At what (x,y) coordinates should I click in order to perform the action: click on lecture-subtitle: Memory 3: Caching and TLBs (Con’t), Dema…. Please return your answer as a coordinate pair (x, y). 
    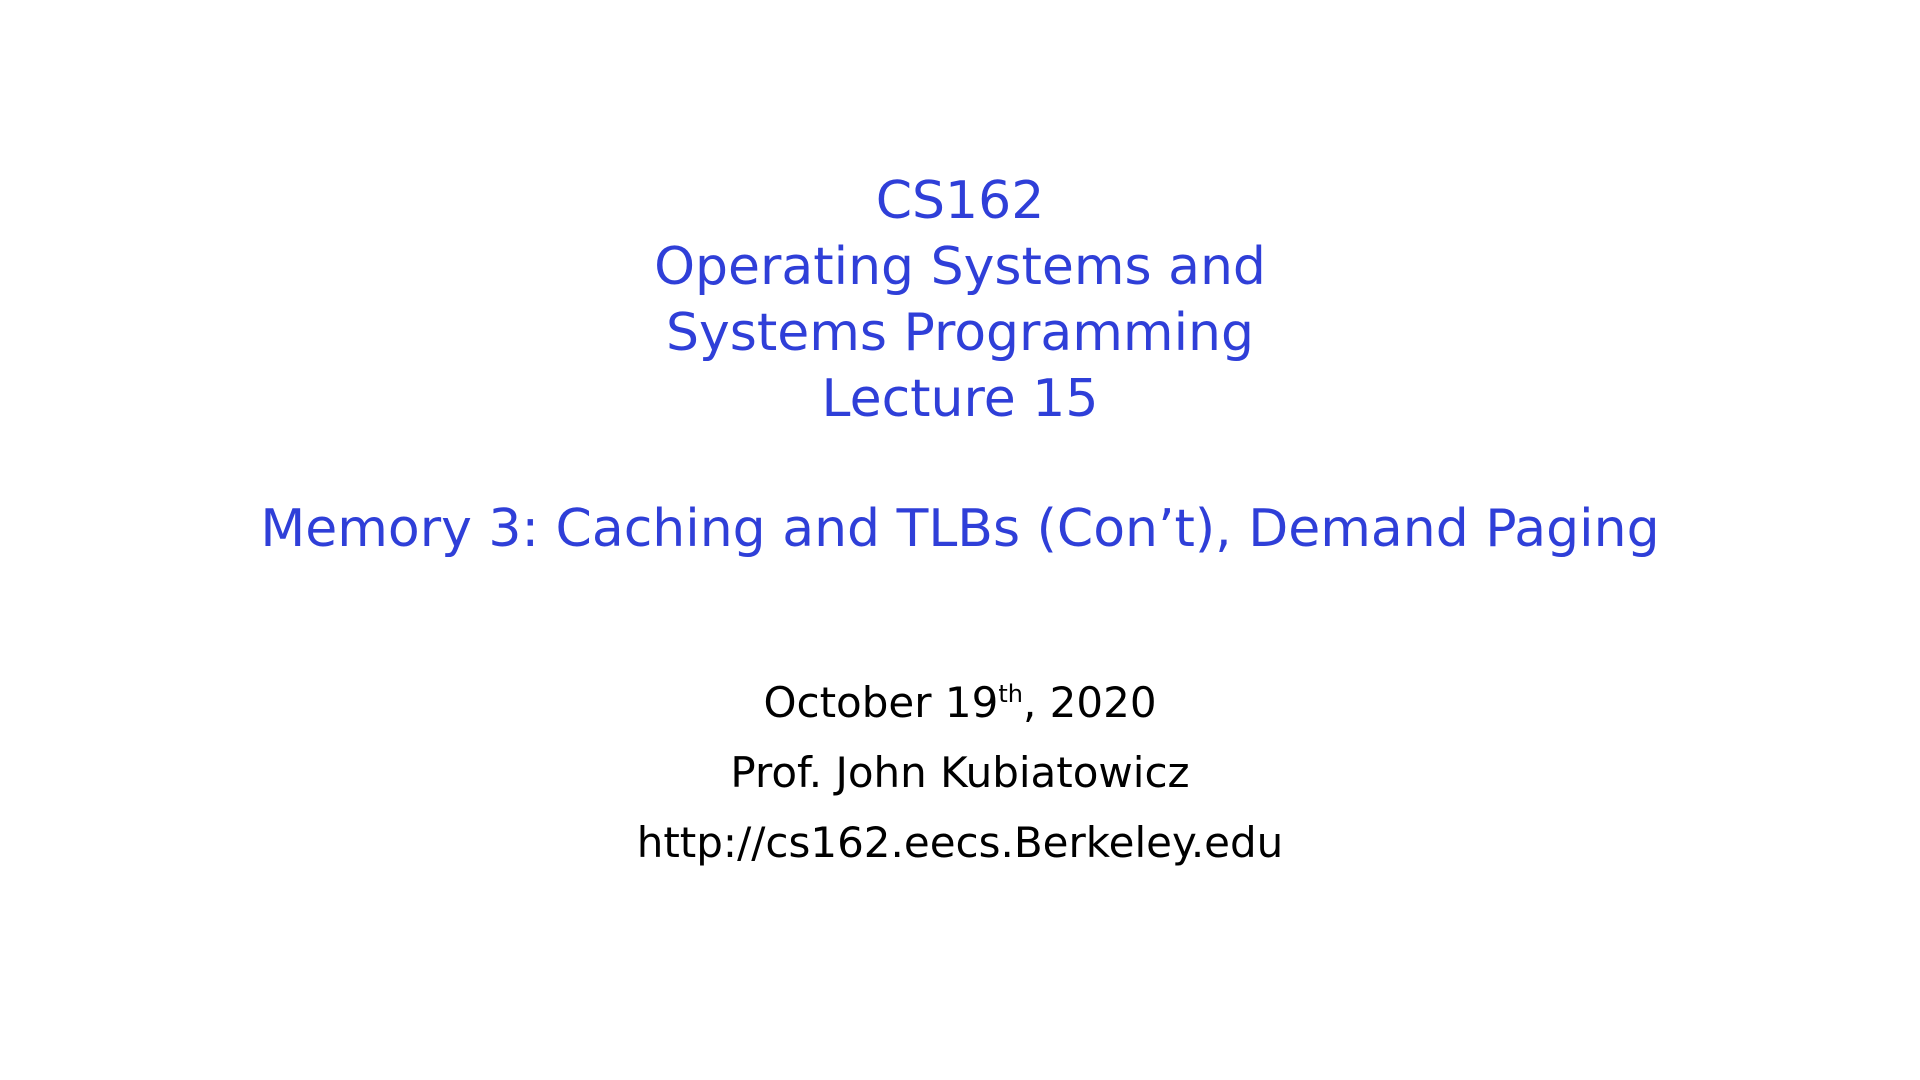
    Looking at the image, I should click on (960, 529).